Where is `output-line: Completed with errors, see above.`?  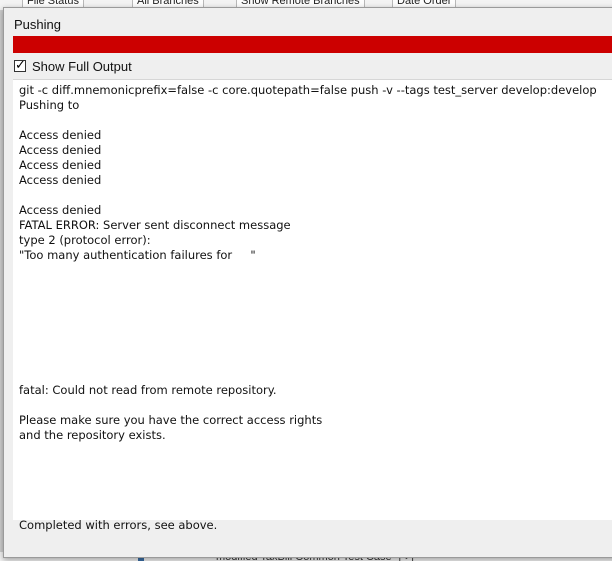 output-line: Completed with errors, see above. is located at coordinates (118, 525).